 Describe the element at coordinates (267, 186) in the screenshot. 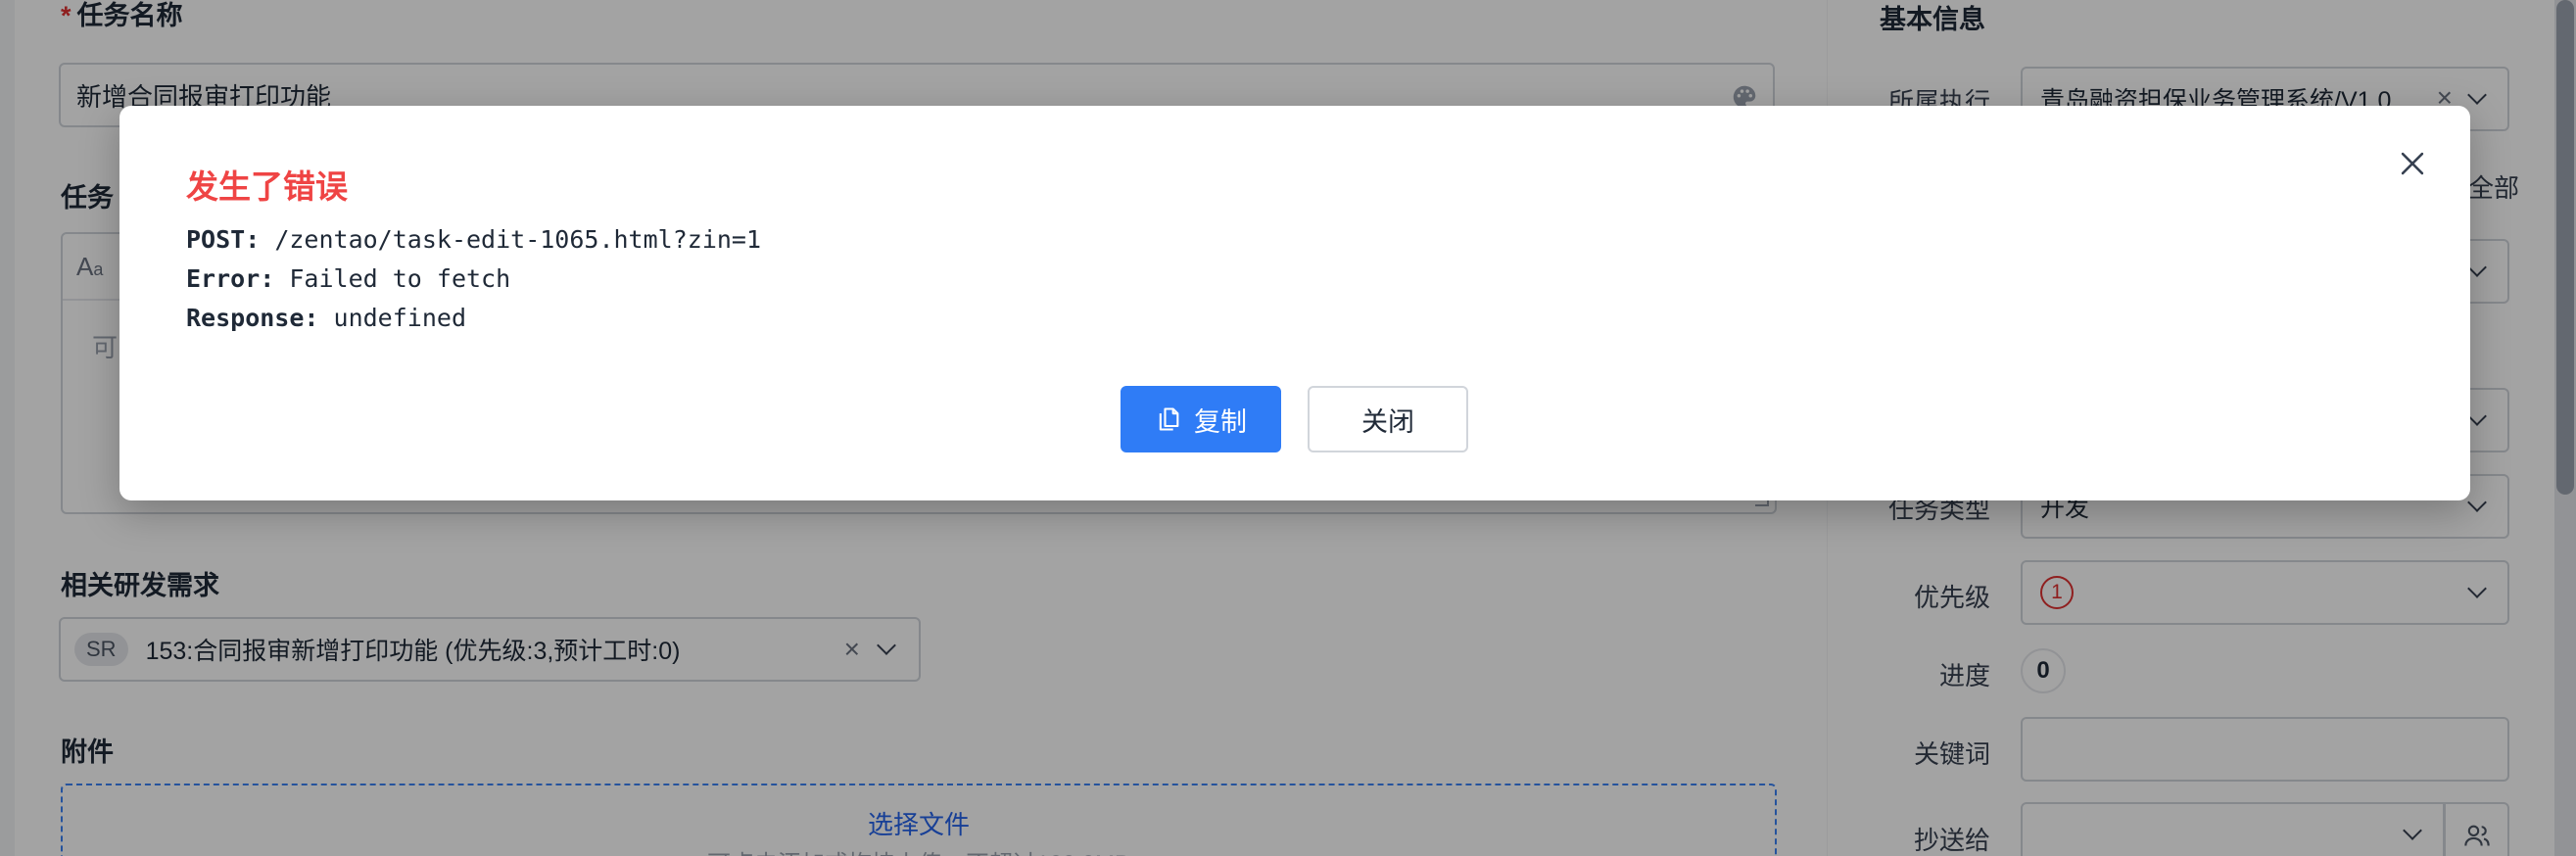

I see `dialog-title: 发生了错误` at that location.